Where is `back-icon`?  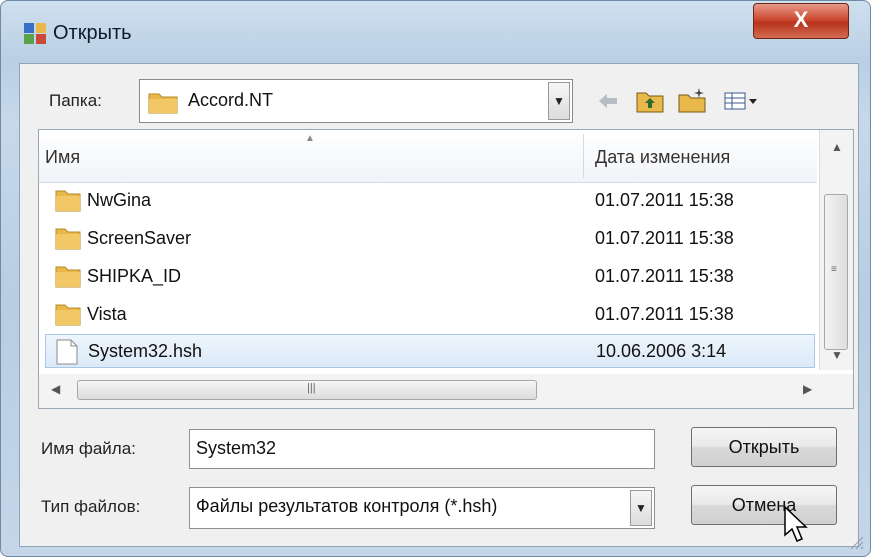 back-icon is located at coordinates (608, 101).